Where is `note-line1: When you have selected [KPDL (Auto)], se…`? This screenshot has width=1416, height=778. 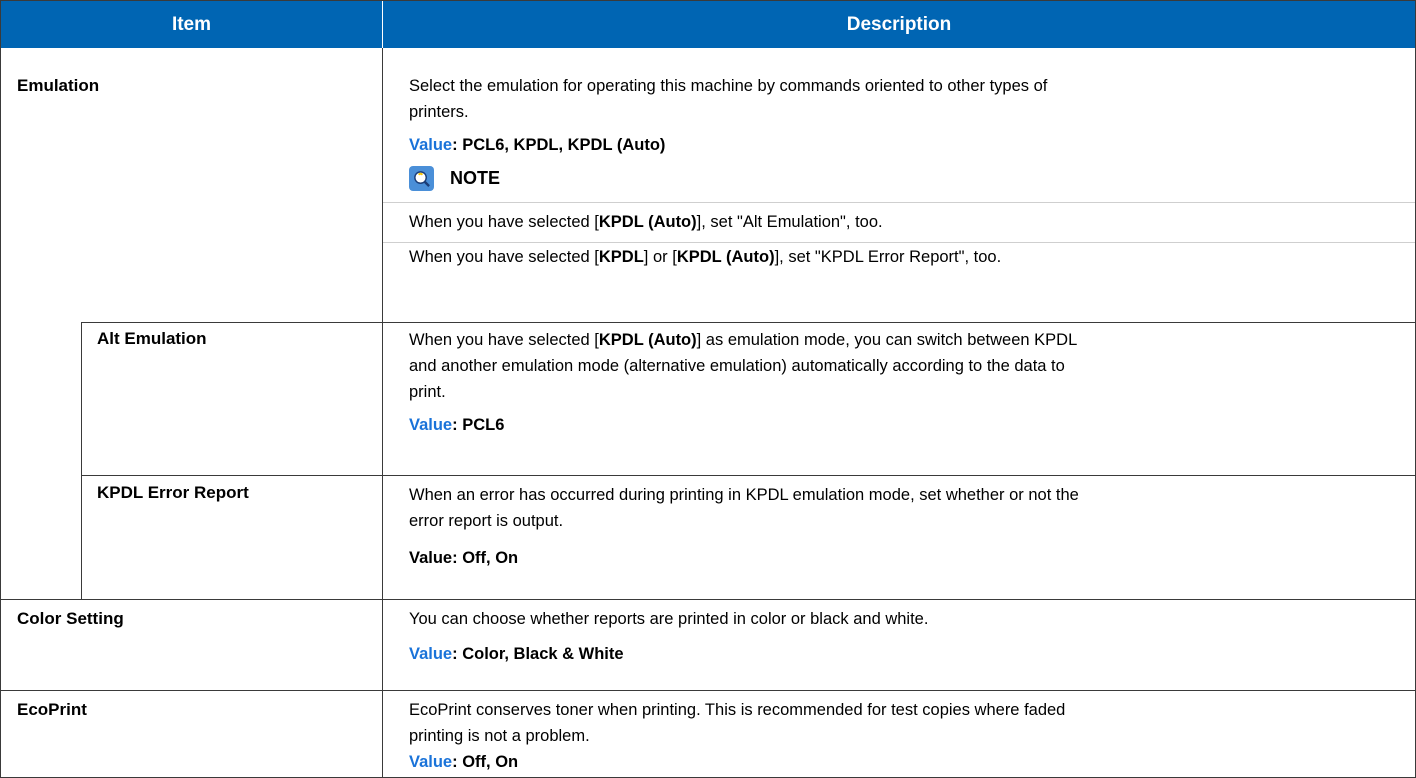 note-line1: When you have selected [KPDL (Auto)], se… is located at coordinates (646, 222).